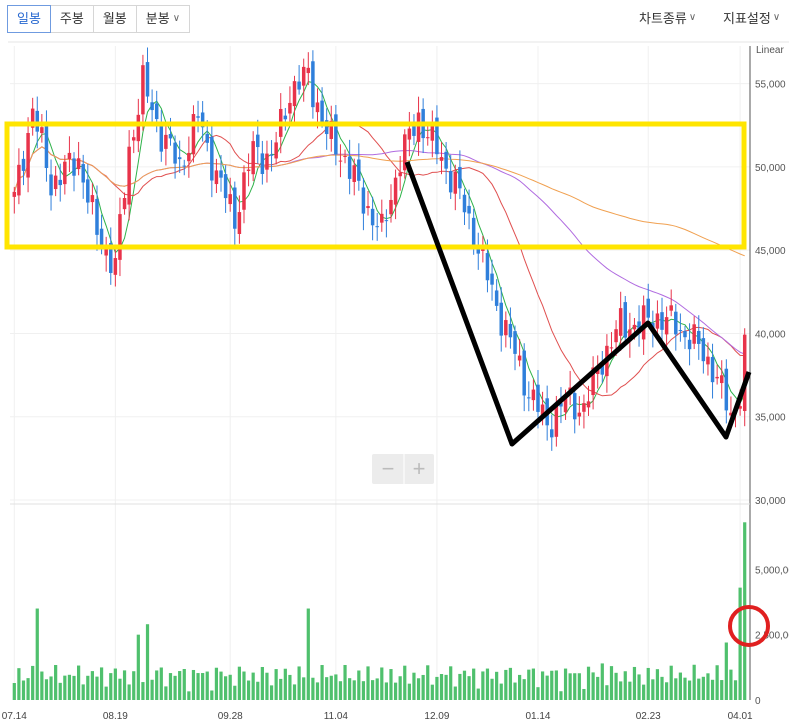 The height and width of the screenshot is (725, 789). Describe the element at coordinates (388, 468) in the screenshot. I see `zoom-out-button: −` at that location.